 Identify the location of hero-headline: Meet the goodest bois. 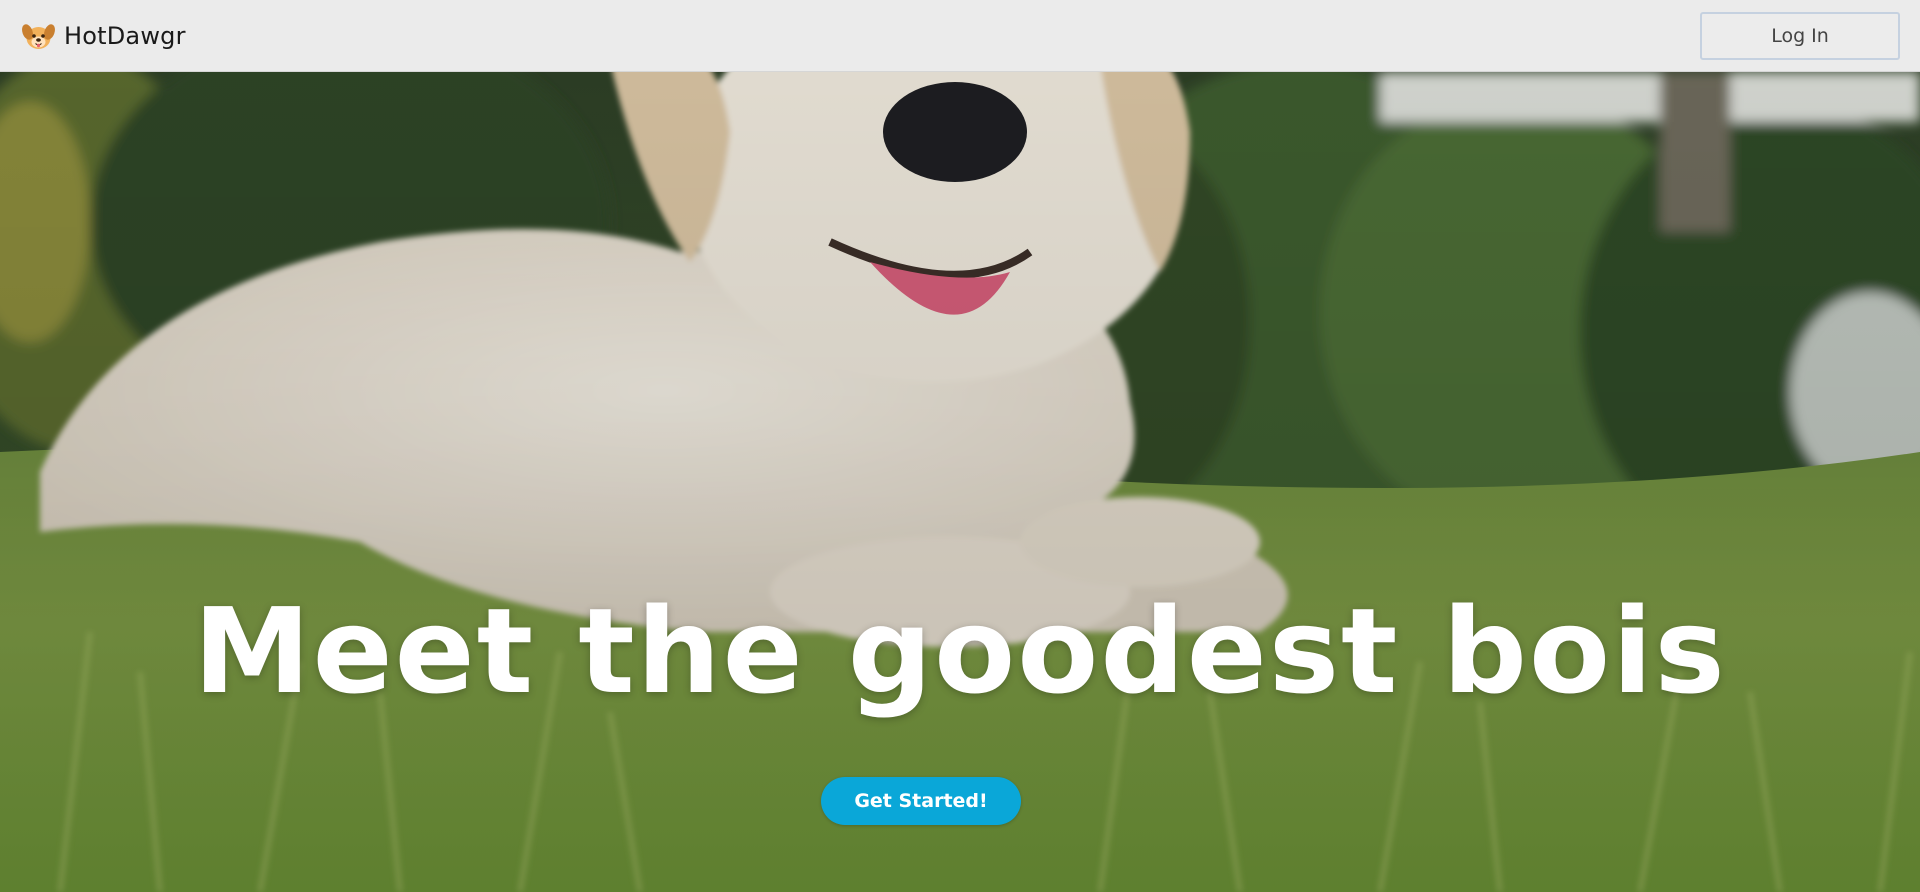
(960, 651).